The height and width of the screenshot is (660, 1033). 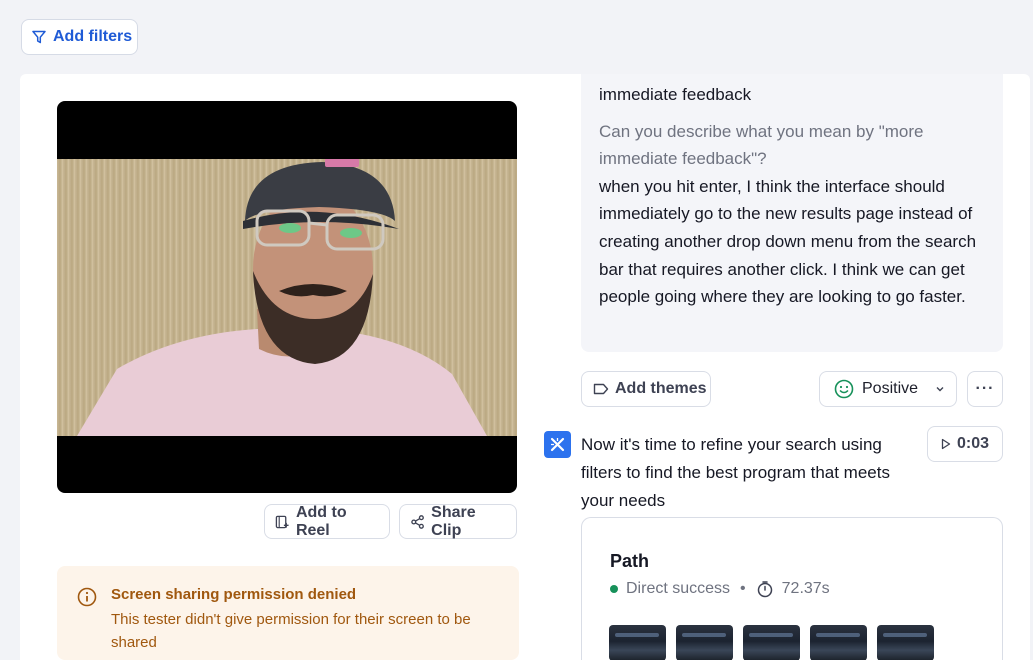 I want to click on sentiment-label: Positive, so click(x=890, y=388).